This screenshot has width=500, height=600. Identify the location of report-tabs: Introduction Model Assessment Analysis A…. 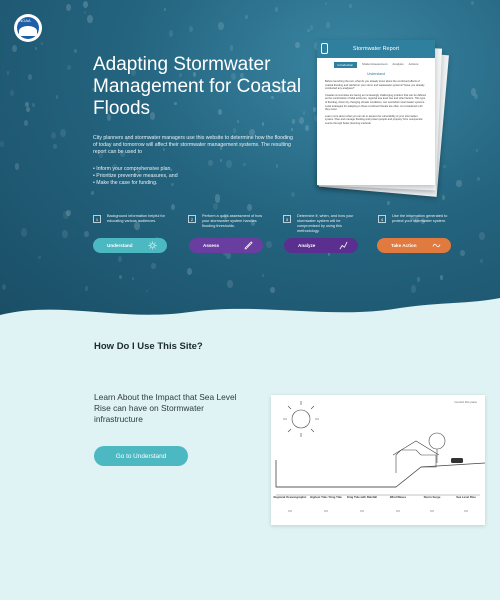
(376, 63).